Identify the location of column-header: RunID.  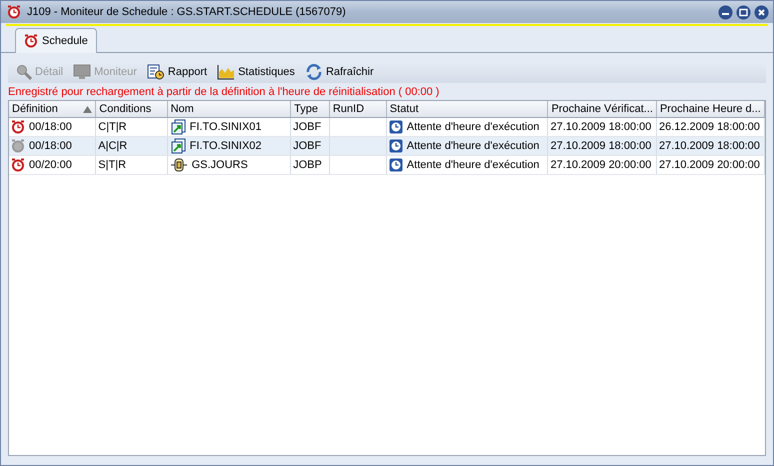
(357, 109).